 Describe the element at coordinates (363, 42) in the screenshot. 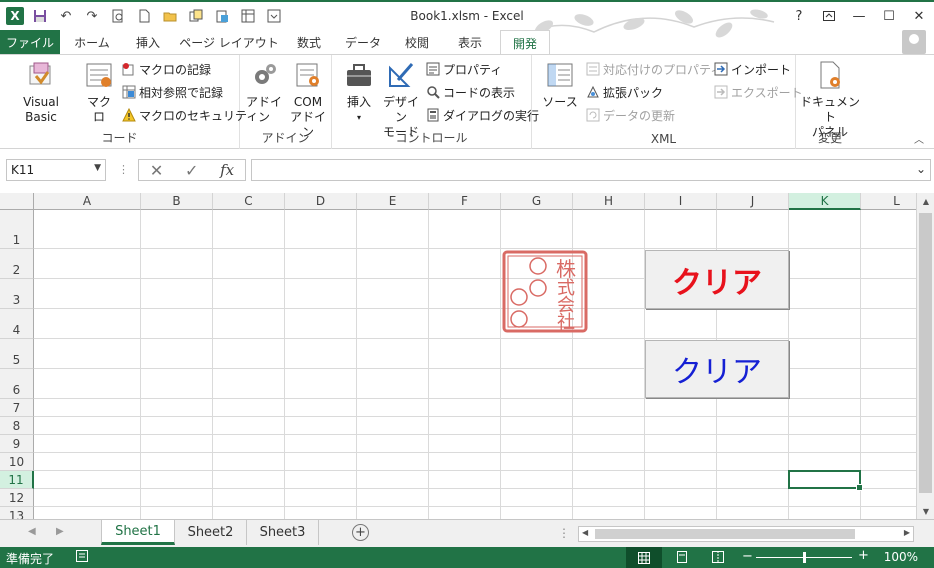

I see `tab-data: データ` at that location.